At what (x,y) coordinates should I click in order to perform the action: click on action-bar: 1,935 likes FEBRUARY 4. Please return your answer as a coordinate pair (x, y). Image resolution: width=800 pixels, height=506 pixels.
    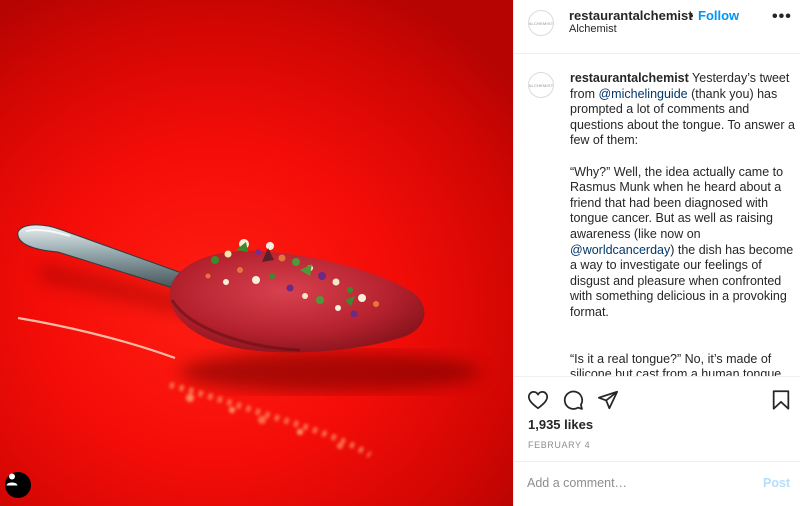
    Looking at the image, I should click on (657, 416).